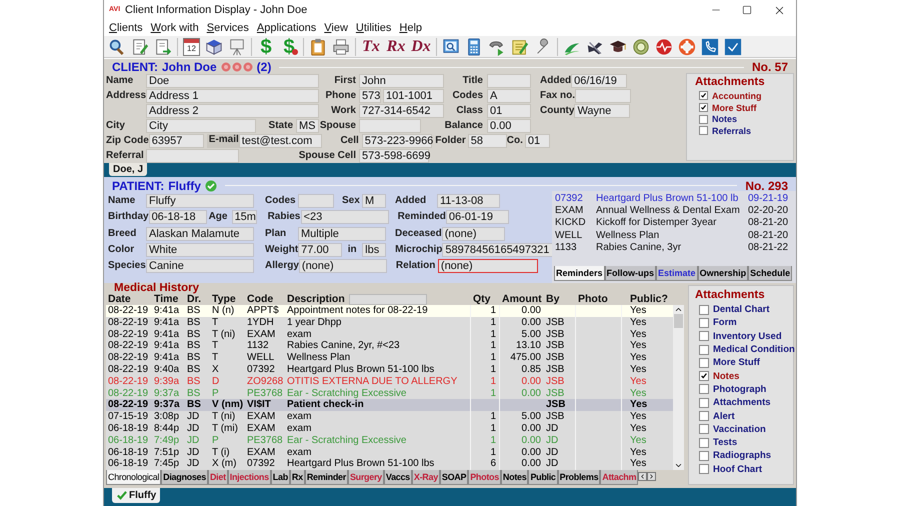 The image size is (900, 506). I want to click on tab-scroll-left-icon, so click(643, 476).